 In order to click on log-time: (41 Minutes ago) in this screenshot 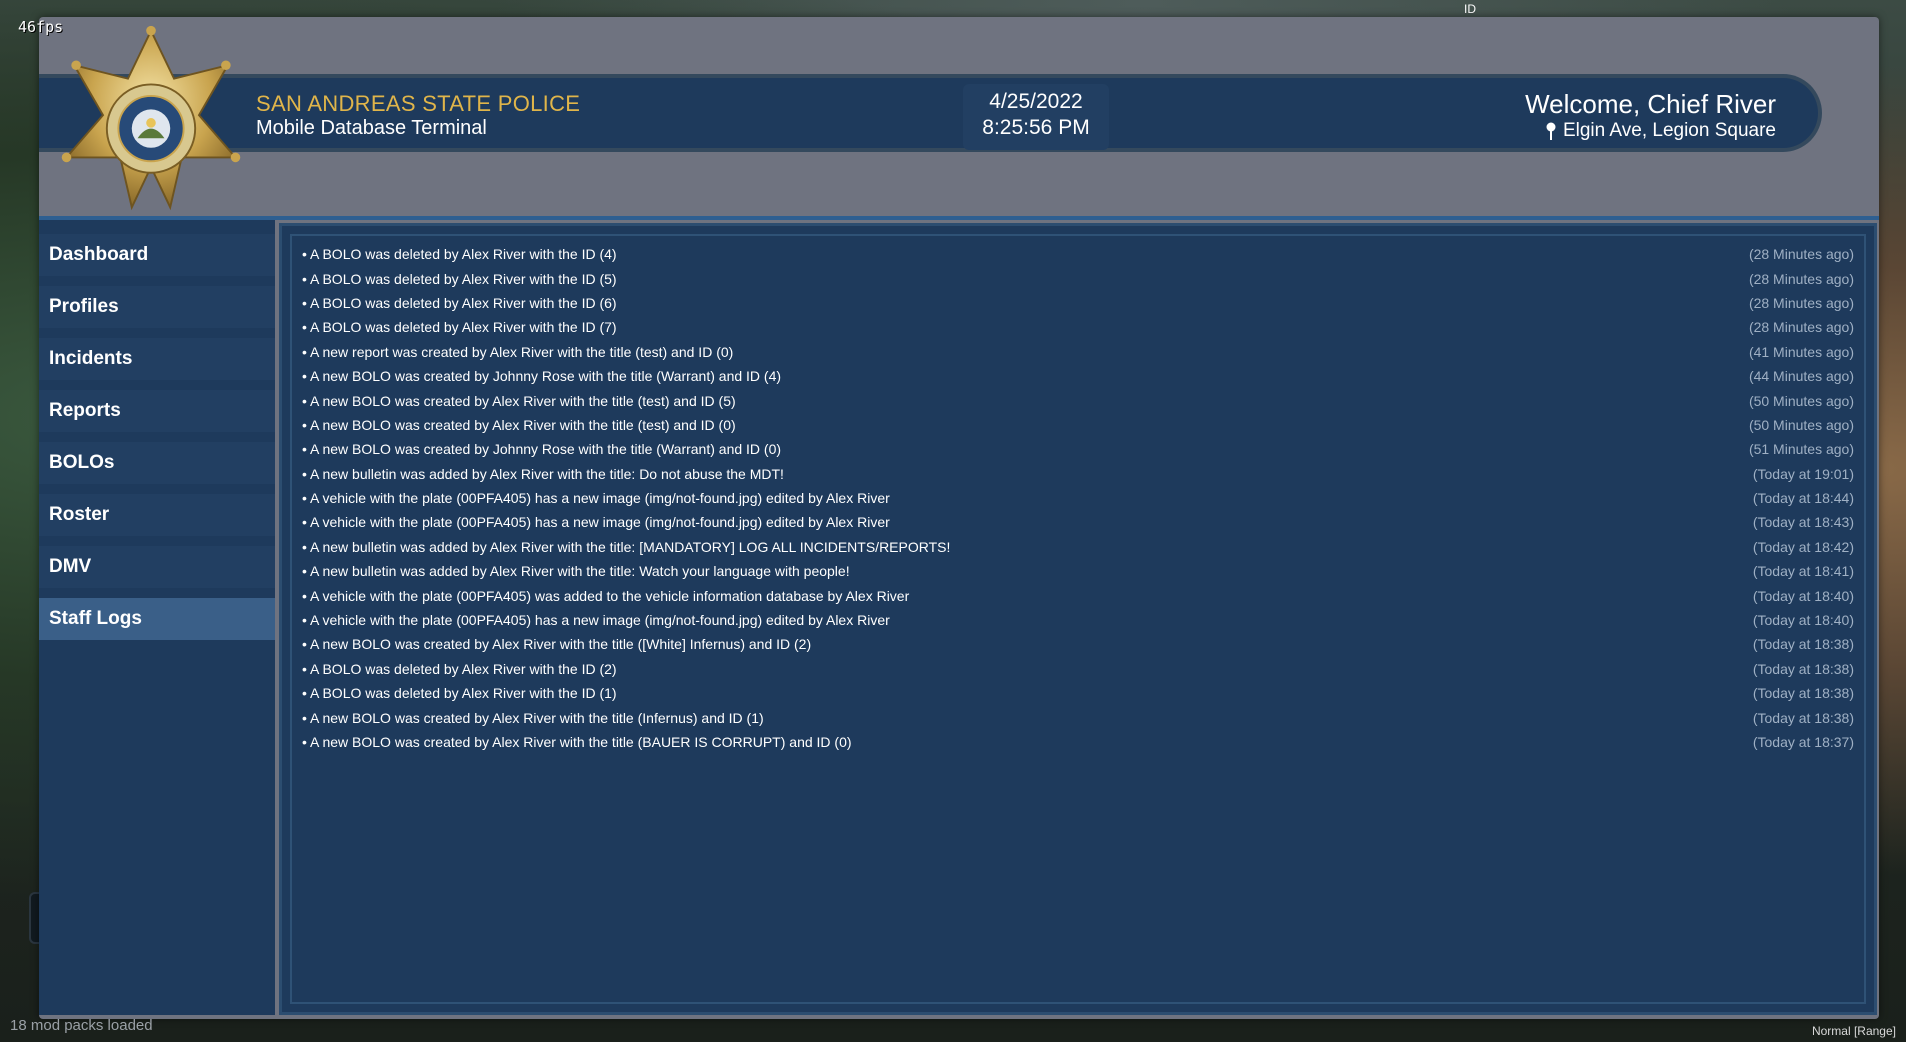, I will do `click(1801, 351)`.